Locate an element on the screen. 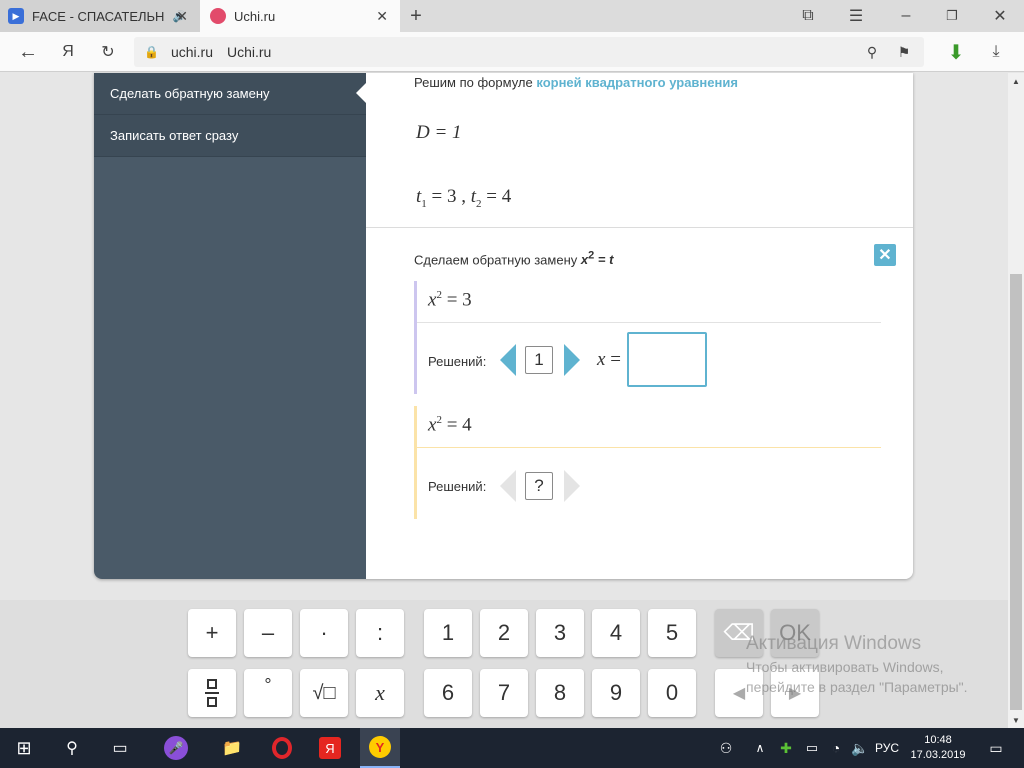 This screenshot has width=1024, height=768. eq1-x-label: x = is located at coordinates (609, 360).